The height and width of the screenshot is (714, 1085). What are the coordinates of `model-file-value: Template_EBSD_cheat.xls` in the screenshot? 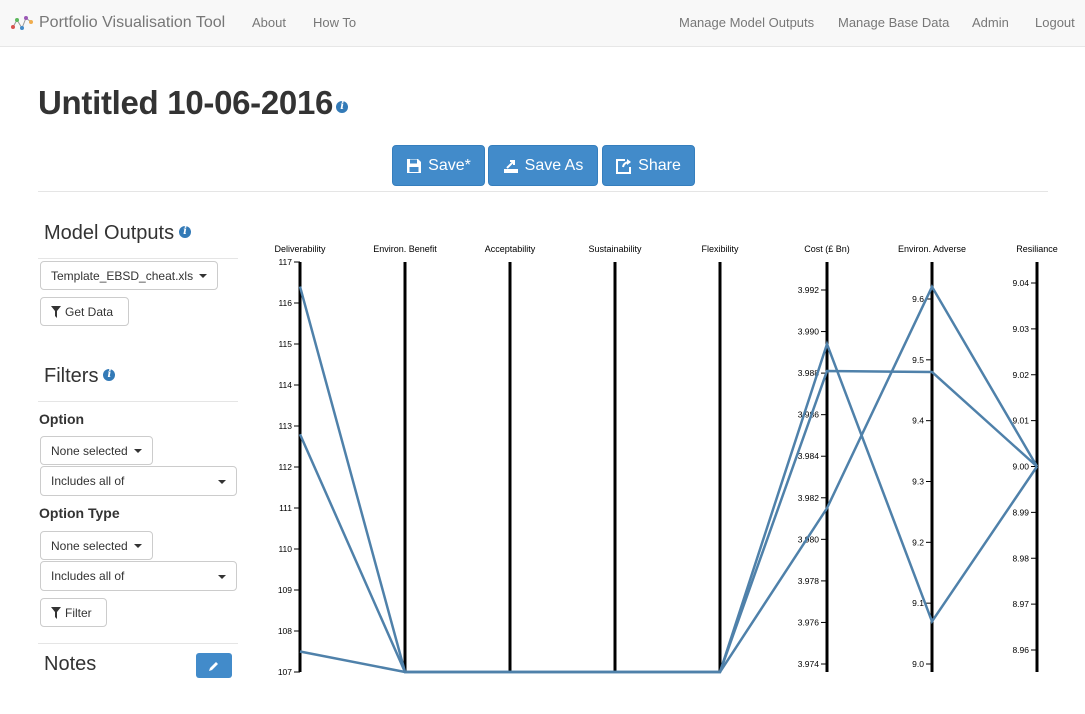 It's located at (122, 275).